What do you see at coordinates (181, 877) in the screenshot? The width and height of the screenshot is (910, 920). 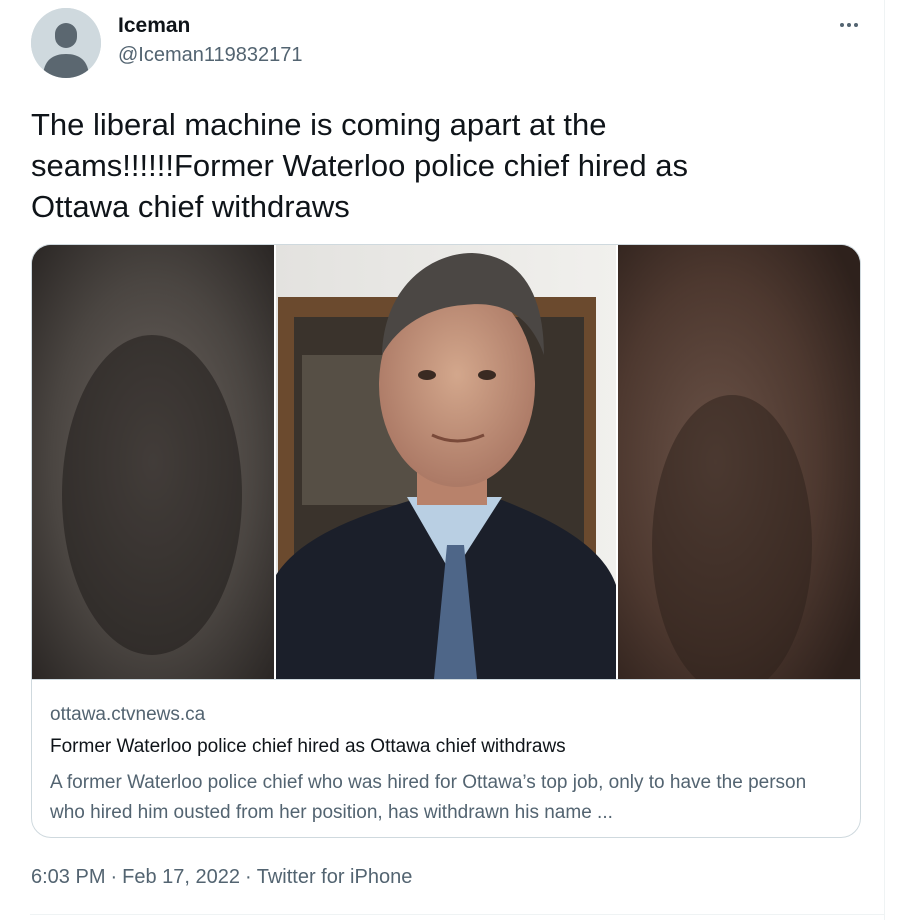 I see `tweet-date: Feb 17, 2022` at bounding box center [181, 877].